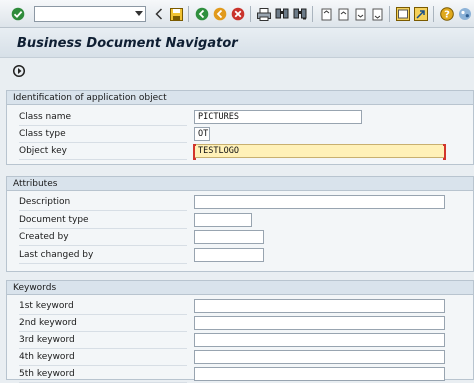 The width and height of the screenshot is (474, 383). Describe the element at coordinates (103, 151) in the screenshot. I see `object-key-label: Object key` at that location.